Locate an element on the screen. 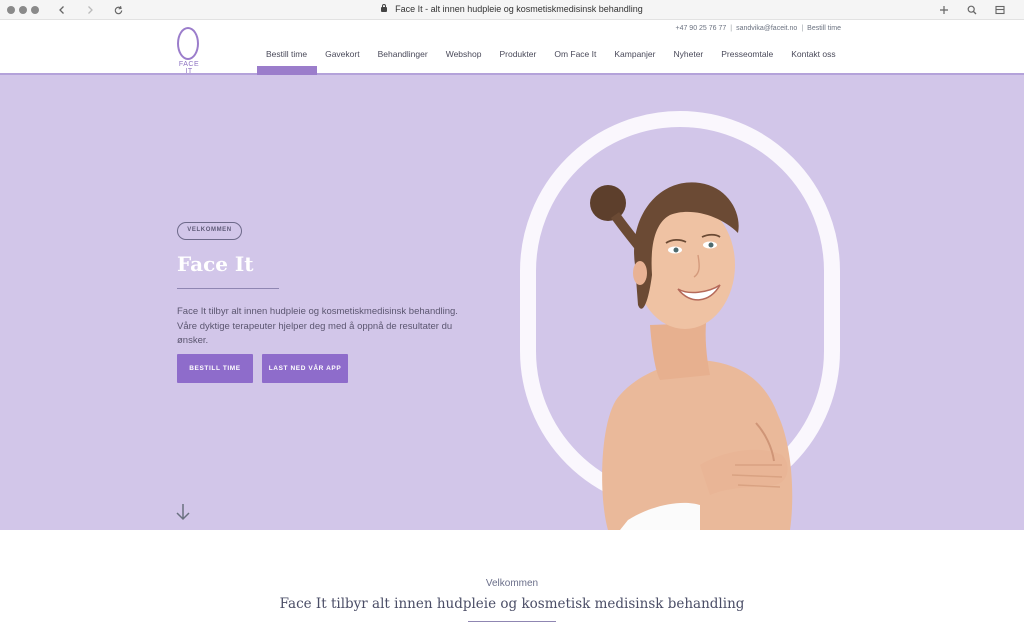  hero-woman-photo is located at coordinates (691, 356).